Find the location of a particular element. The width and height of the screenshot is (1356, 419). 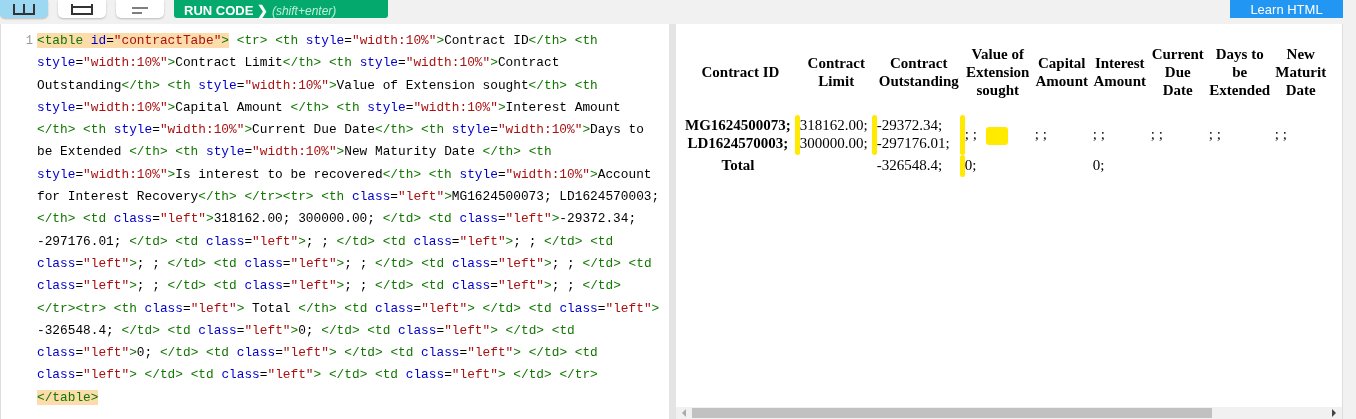

code-line: class="left"> </td> <td class="left"> </td> <td class="left"> </td> </tr> is located at coordinates (318, 375).